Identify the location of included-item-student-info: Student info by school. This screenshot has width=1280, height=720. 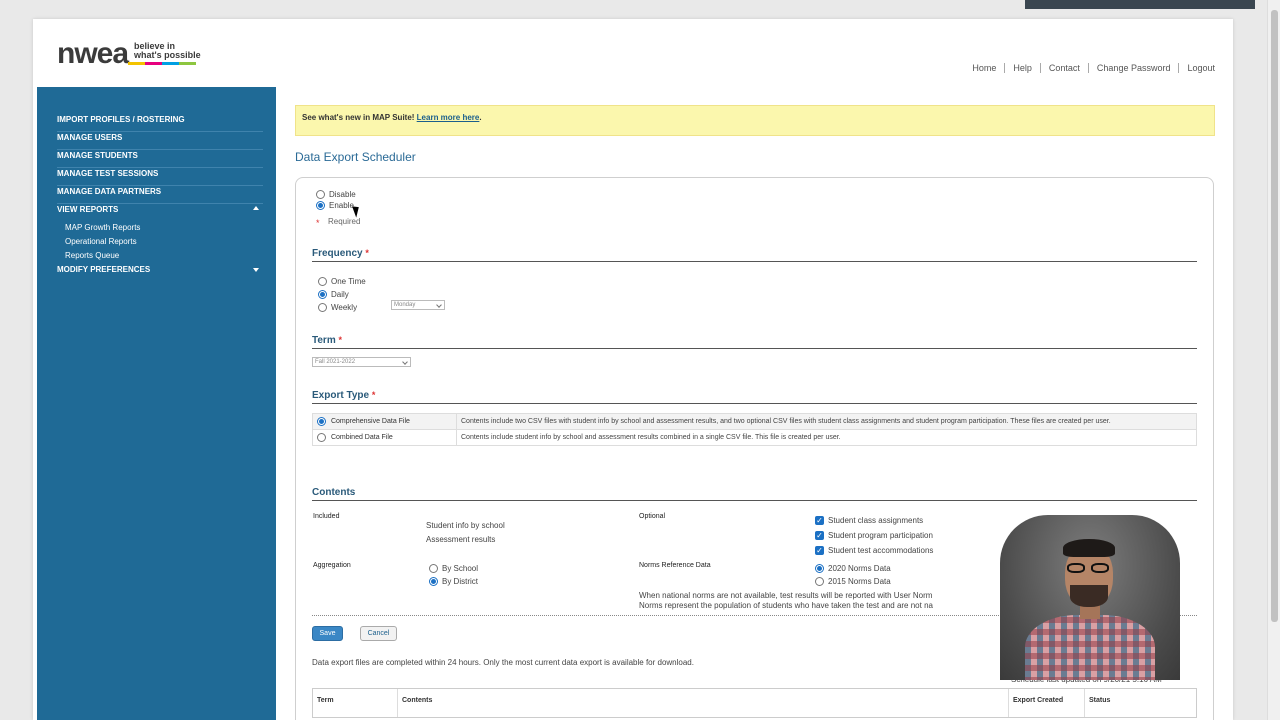
(465, 525).